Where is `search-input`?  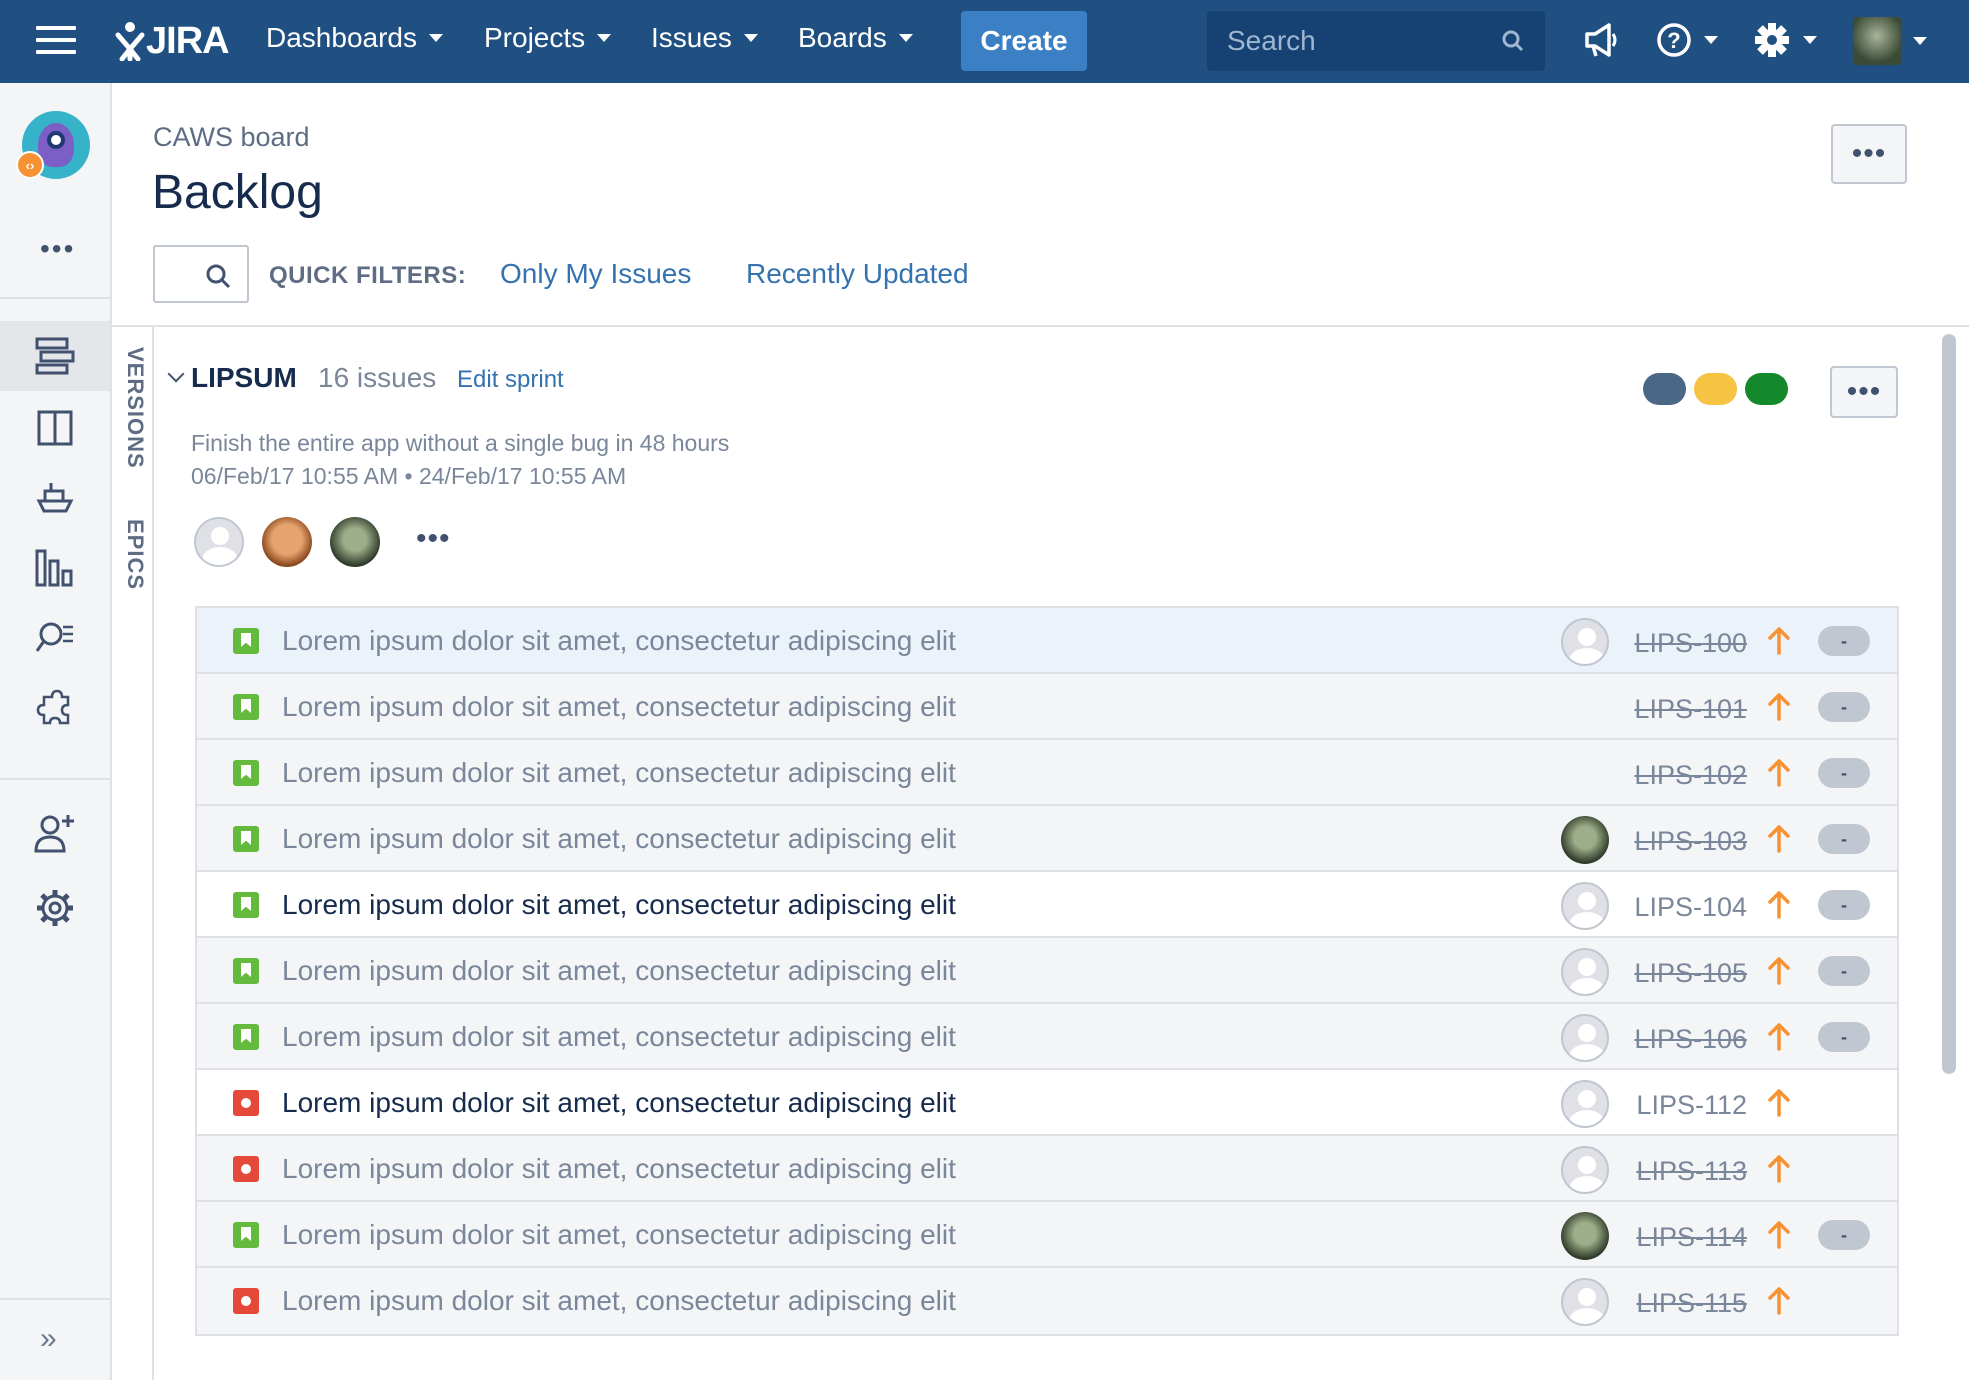 search-input is located at coordinates (1362, 41).